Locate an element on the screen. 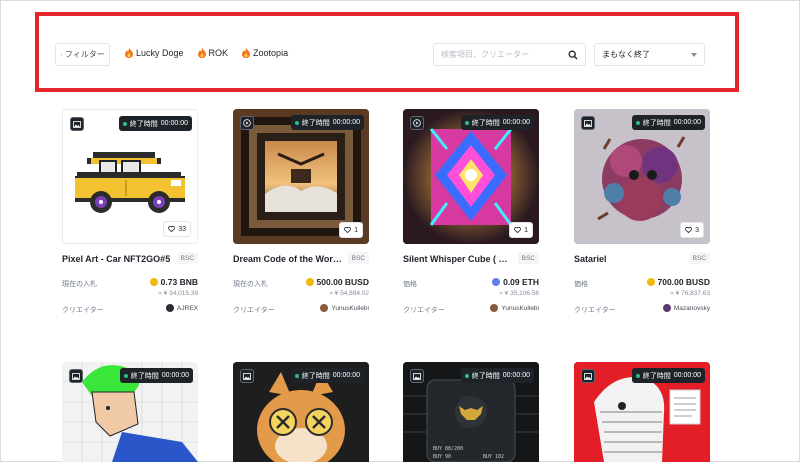 The width and height of the screenshot is (800, 462). like-button: 33 is located at coordinates (177, 229).